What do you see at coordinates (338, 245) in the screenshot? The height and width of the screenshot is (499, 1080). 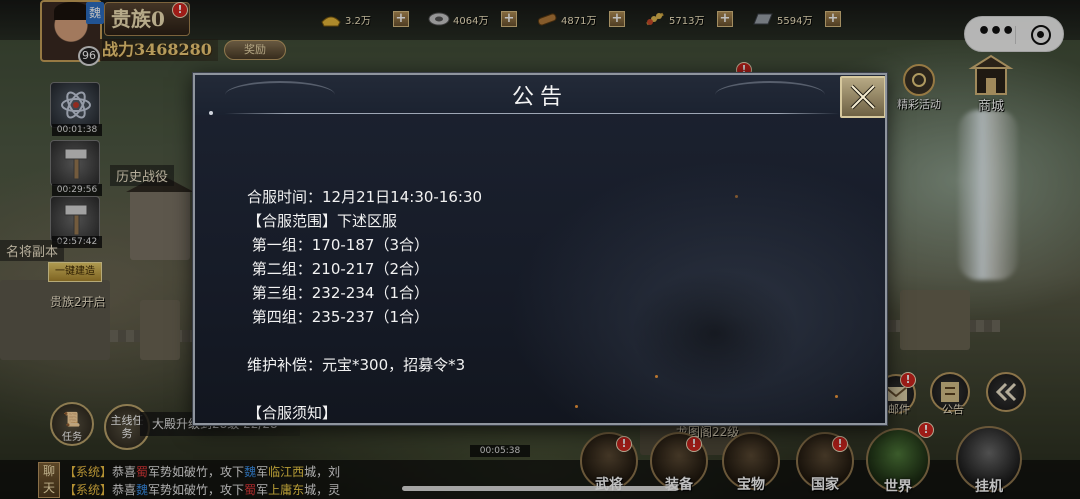 I see `announcement-line: 第一组：170-187（3合）` at bounding box center [338, 245].